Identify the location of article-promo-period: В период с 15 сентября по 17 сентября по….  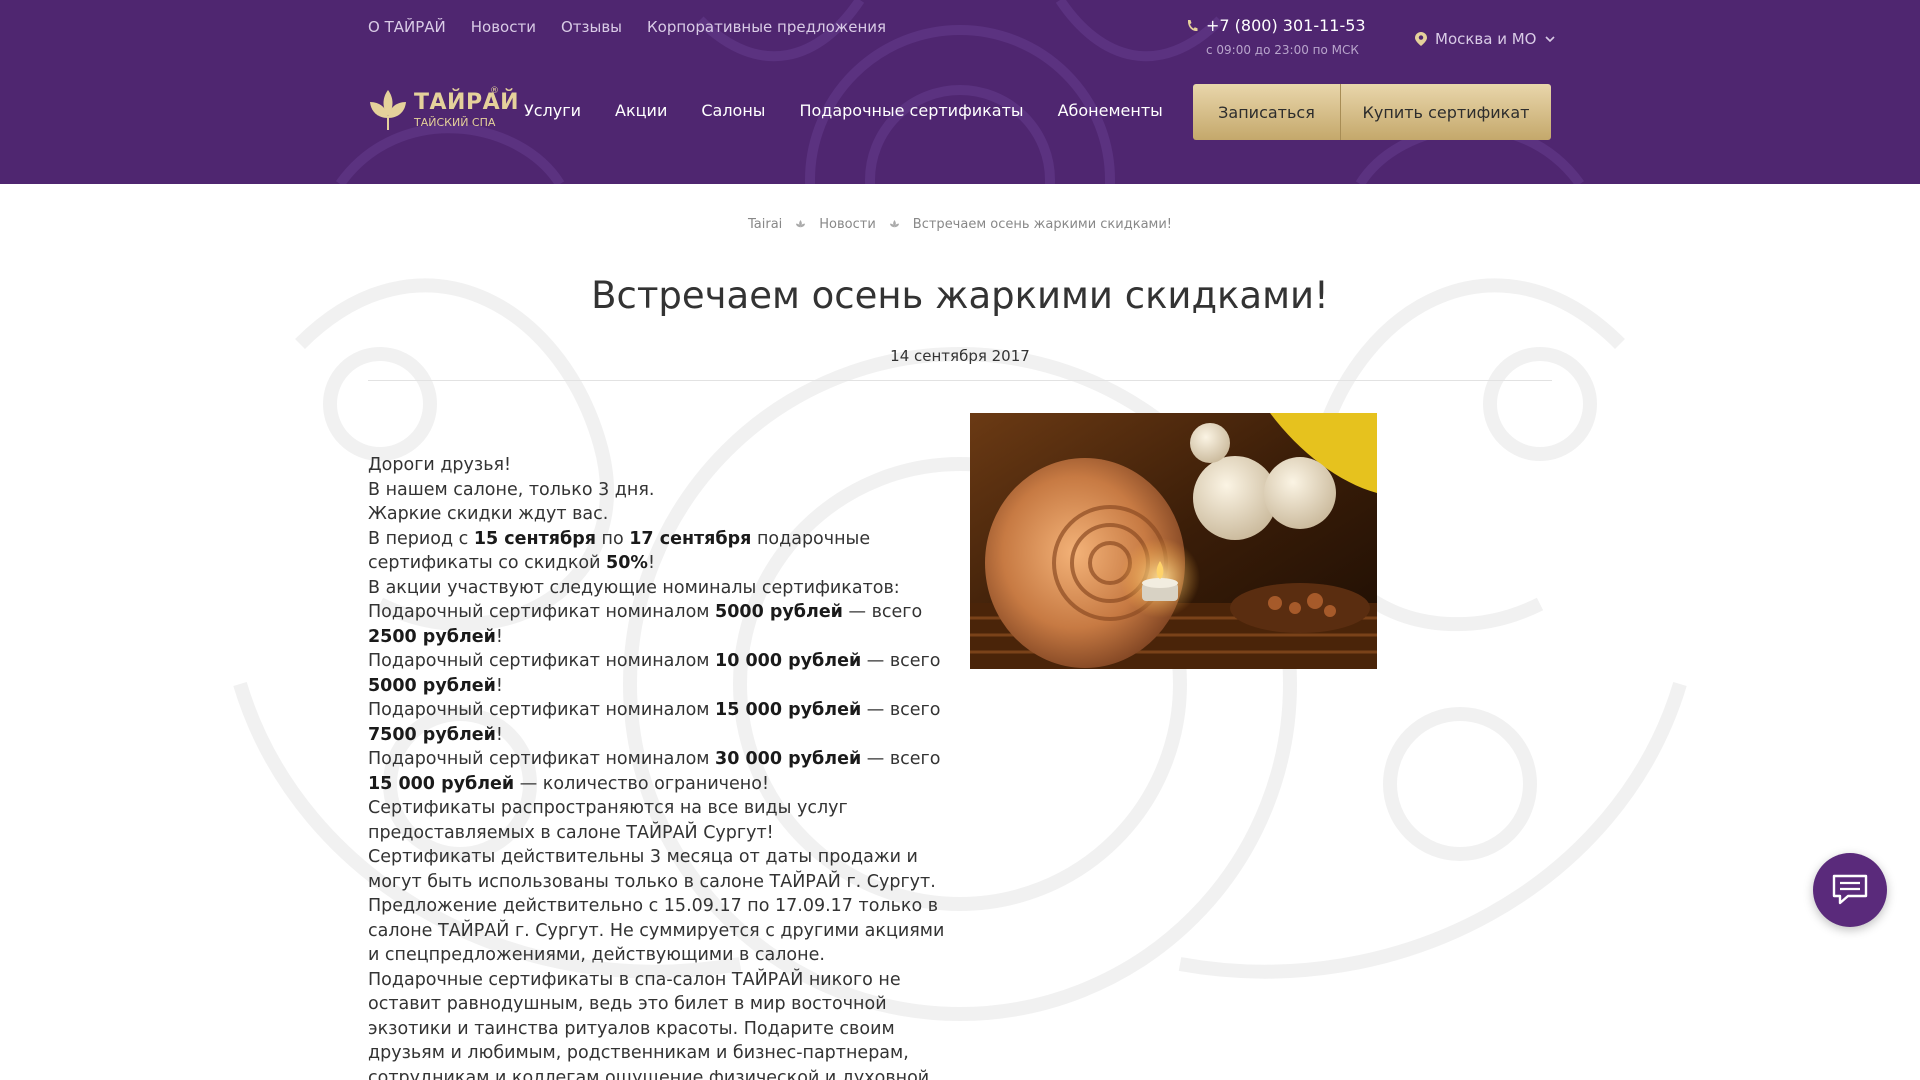
(619, 551).